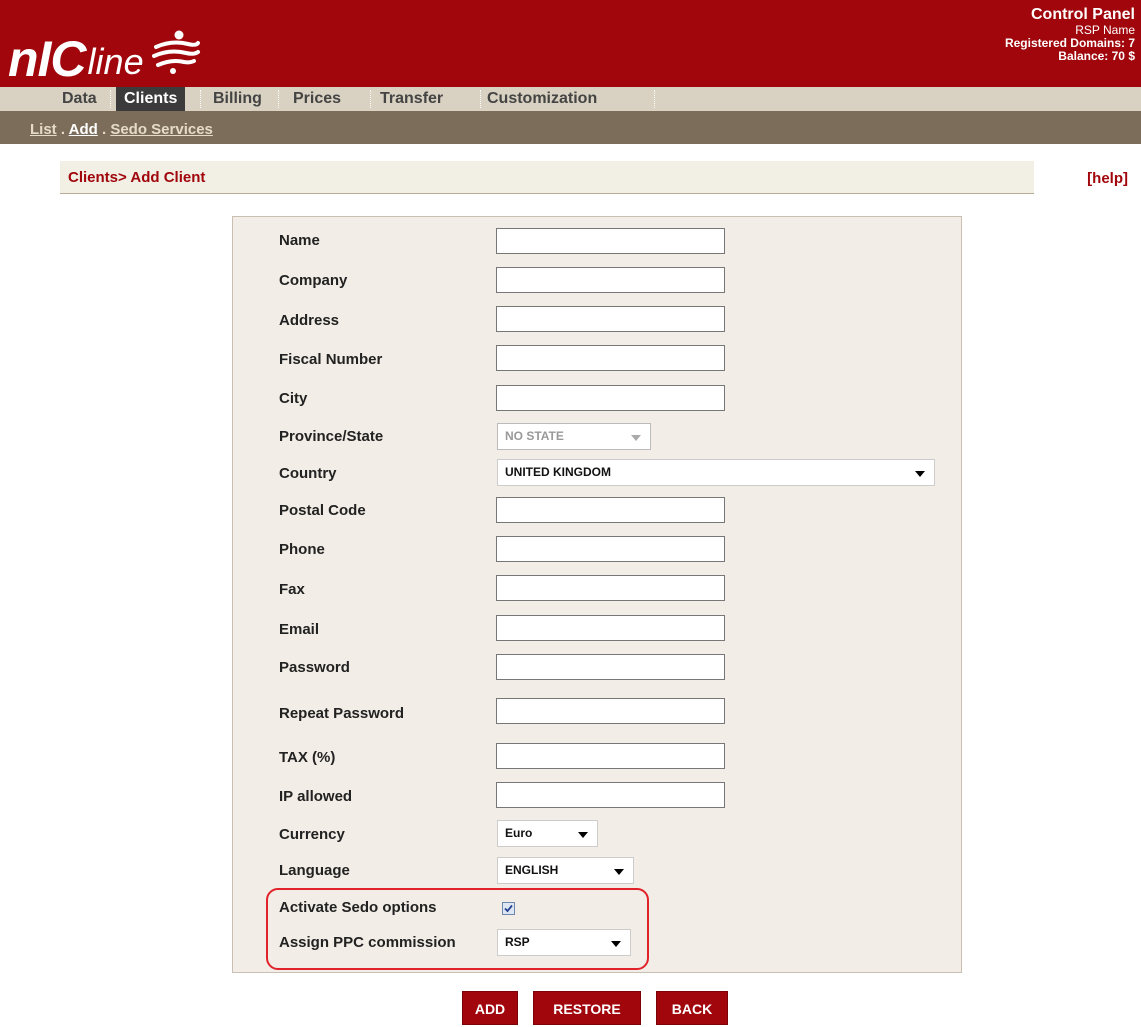 Image resolution: width=1141 pixels, height=1027 pixels. What do you see at coordinates (314, 667) in the screenshot?
I see `password-label: Password` at bounding box center [314, 667].